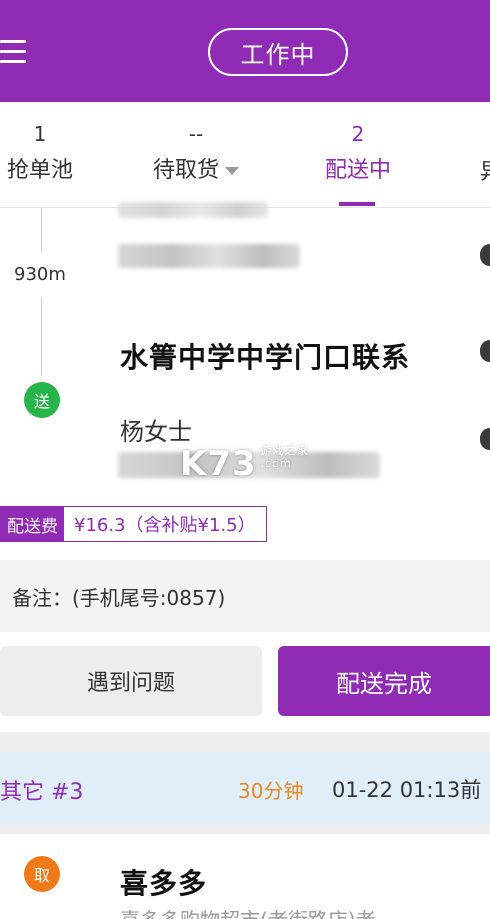  I want to click on fee-value: ¥16.3（含补贴¥1.5）, so click(165, 524).